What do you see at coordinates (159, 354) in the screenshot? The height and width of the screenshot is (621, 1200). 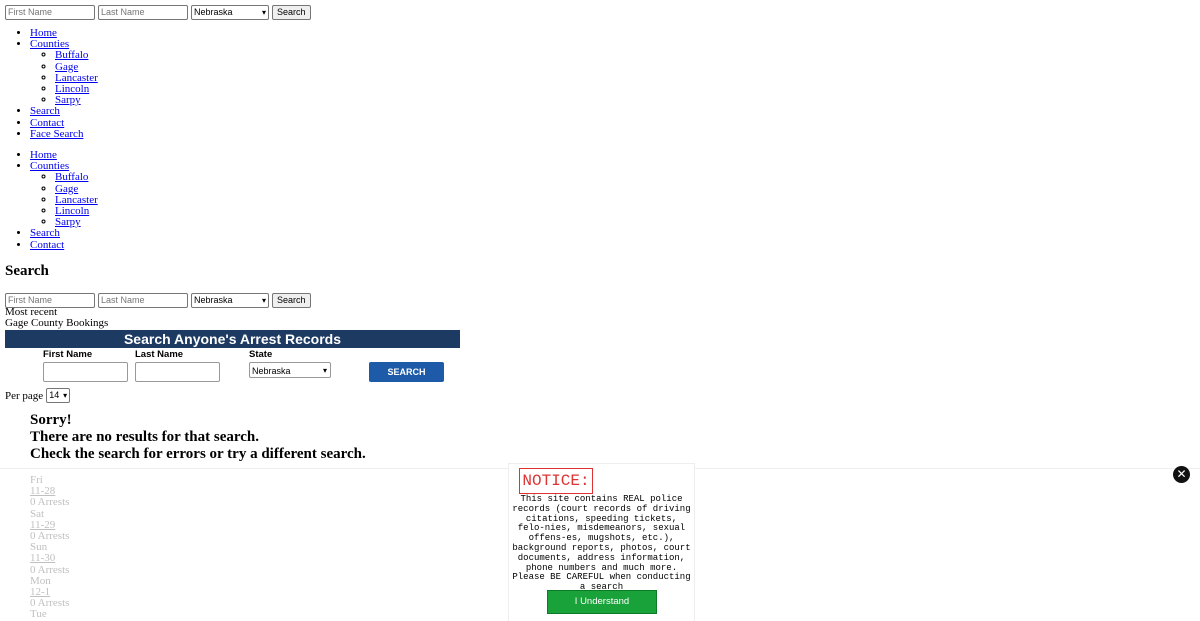 I see `last-name-label: Last Name` at bounding box center [159, 354].